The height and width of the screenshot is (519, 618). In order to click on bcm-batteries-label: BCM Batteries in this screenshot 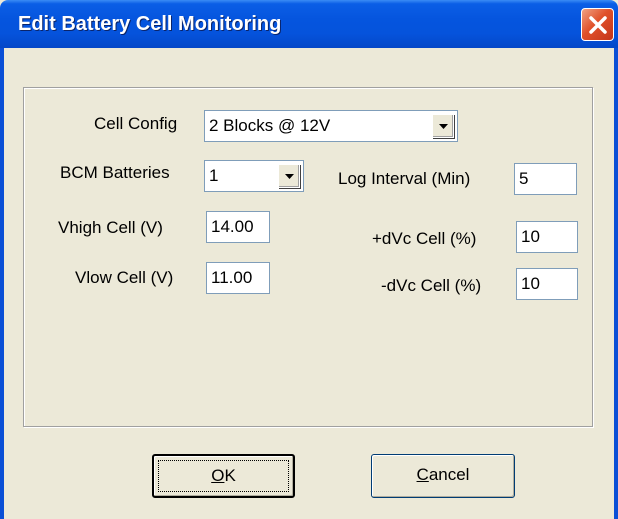, I will do `click(115, 172)`.